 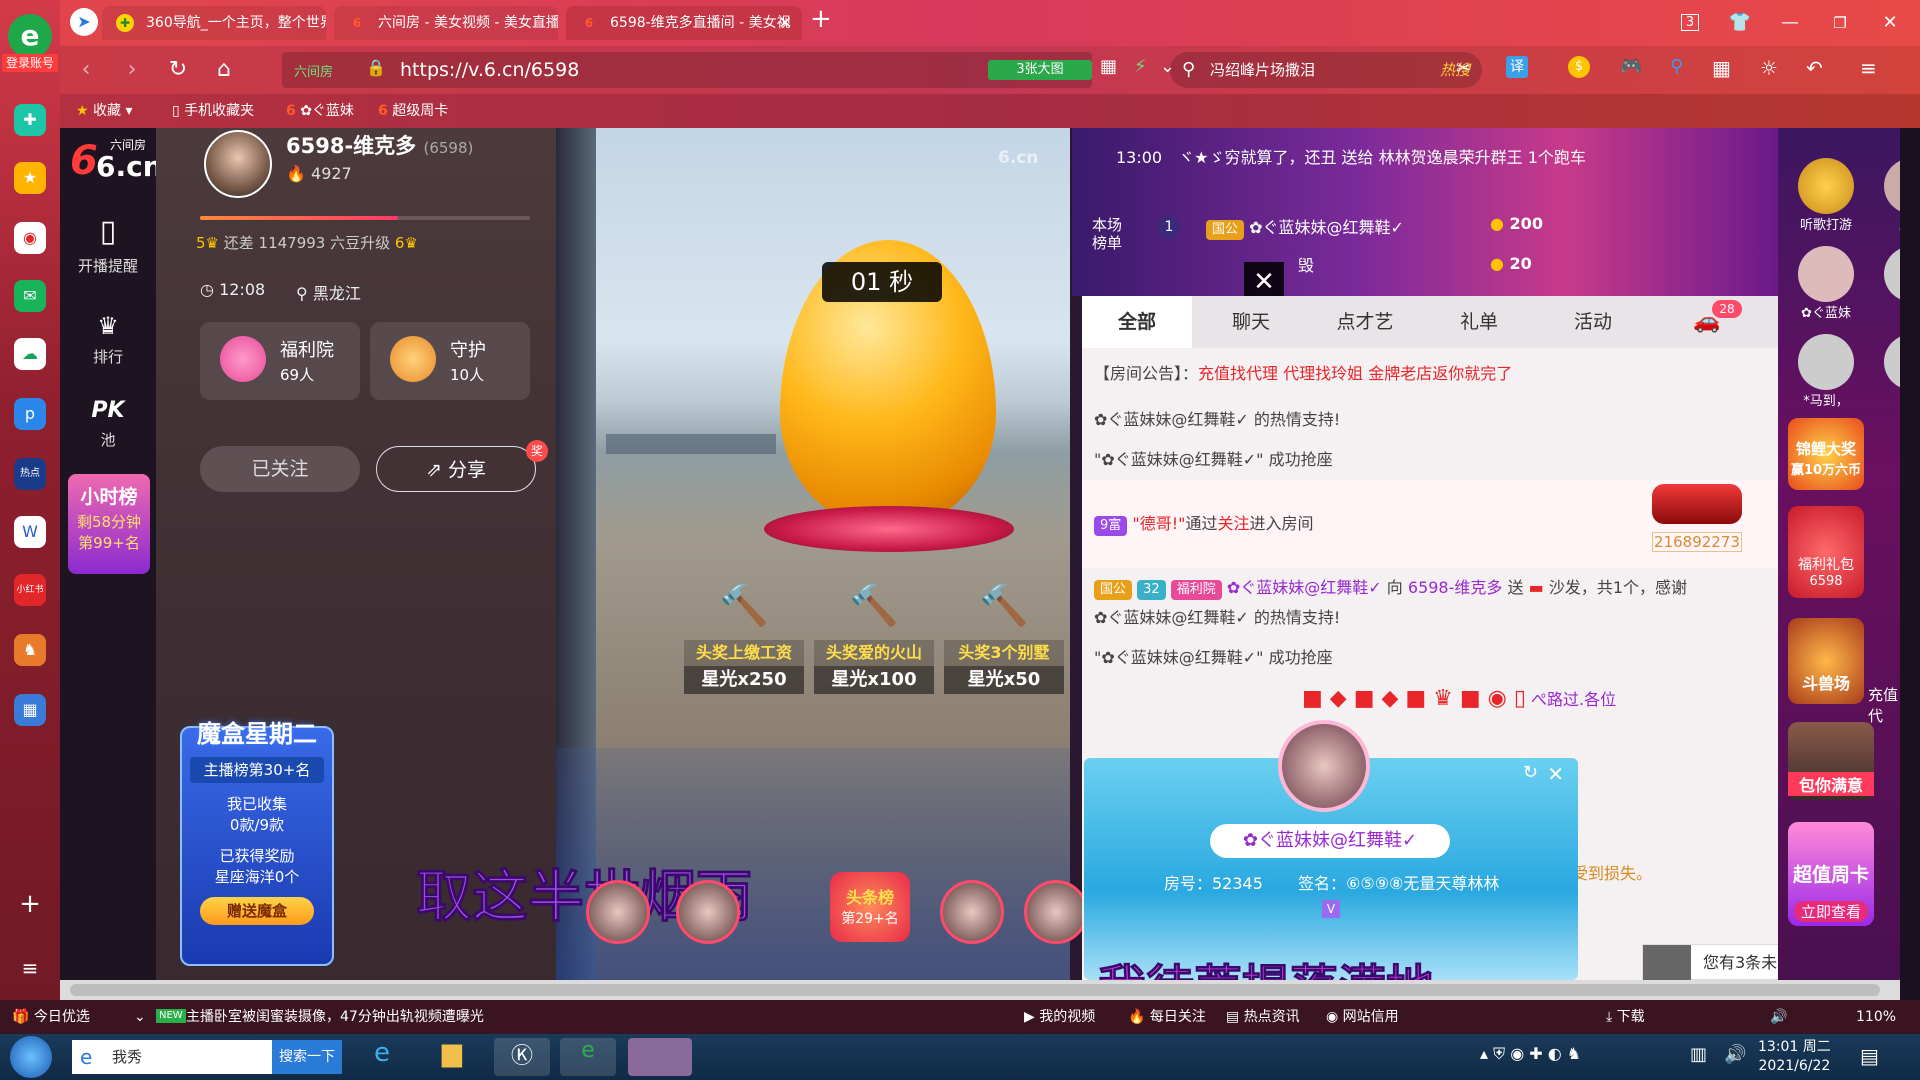 I want to click on add-icon: +, so click(x=30, y=904).